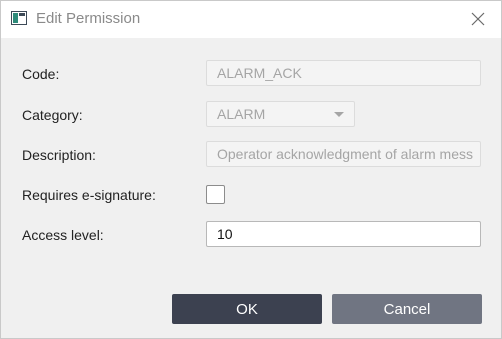 Image resolution: width=502 pixels, height=339 pixels. Describe the element at coordinates (52, 115) in the screenshot. I see `category-label: Category:` at that location.